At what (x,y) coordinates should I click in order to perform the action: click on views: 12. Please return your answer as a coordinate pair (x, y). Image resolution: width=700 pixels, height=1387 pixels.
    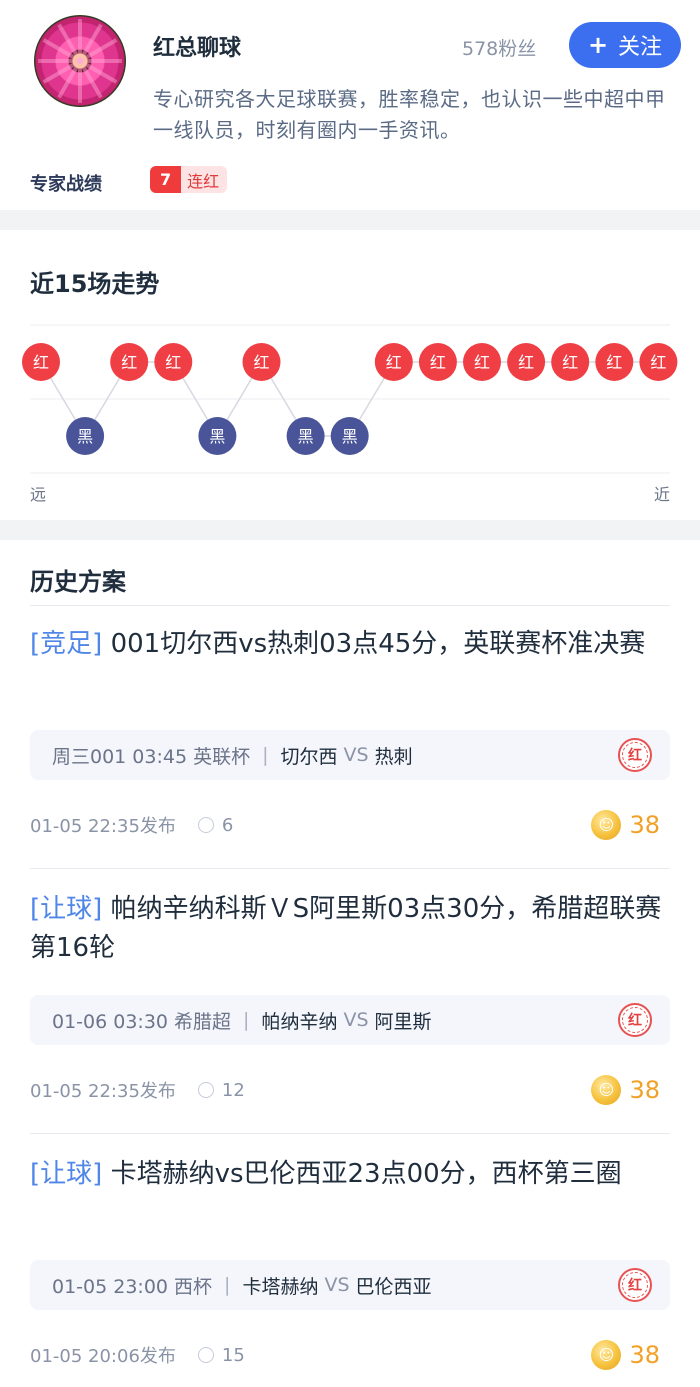
    Looking at the image, I should click on (221, 1090).